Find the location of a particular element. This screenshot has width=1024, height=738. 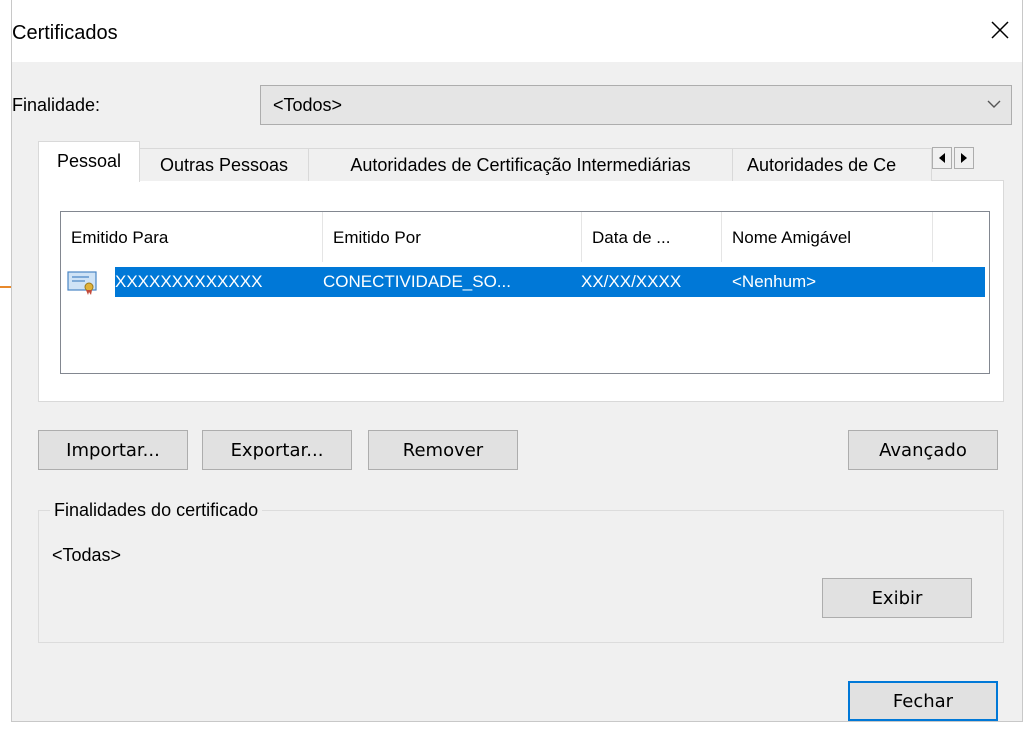

certificate-purposes-value: <Todas> is located at coordinates (87, 555).